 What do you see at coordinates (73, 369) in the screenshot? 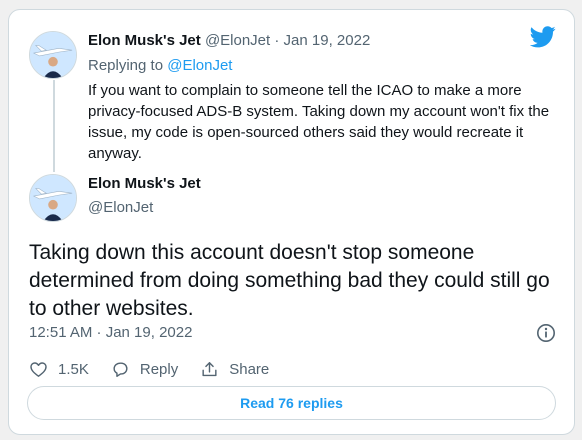
I see `like-count: 1.5K` at bounding box center [73, 369].